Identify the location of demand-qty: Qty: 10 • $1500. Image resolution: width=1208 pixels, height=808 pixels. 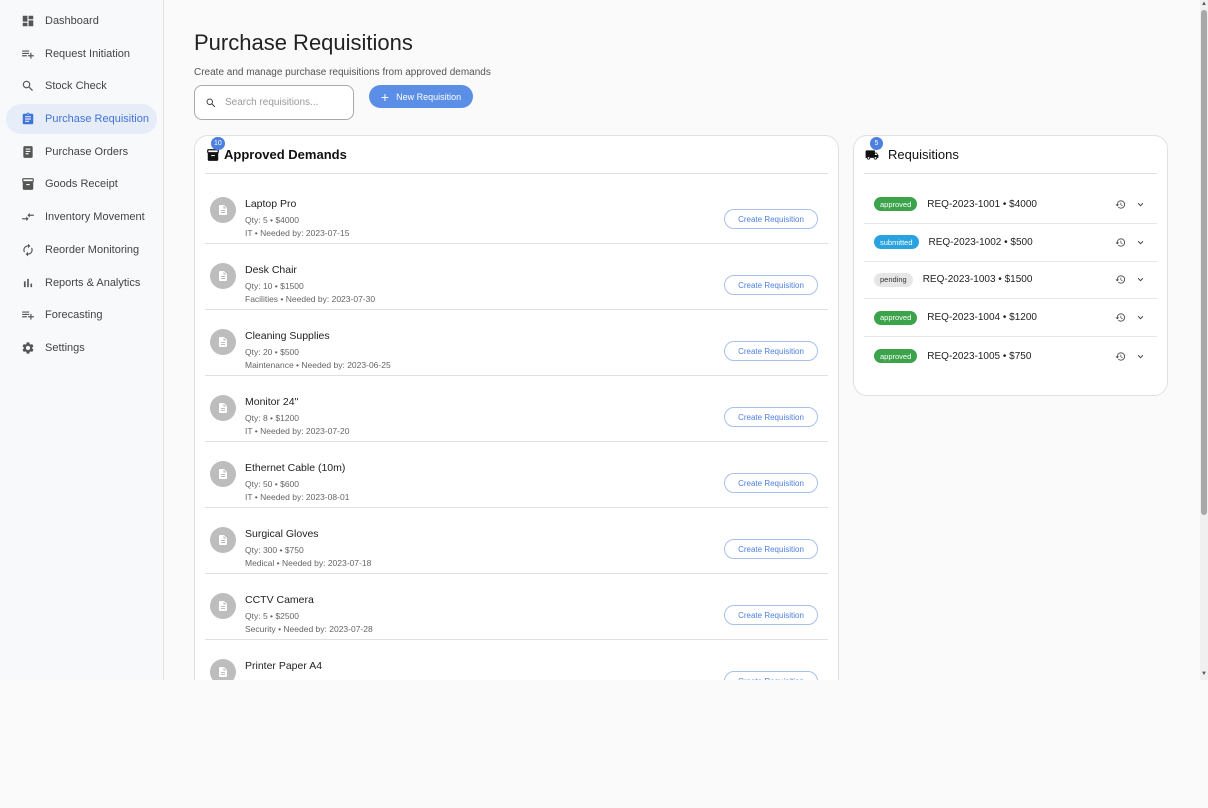
(274, 286).